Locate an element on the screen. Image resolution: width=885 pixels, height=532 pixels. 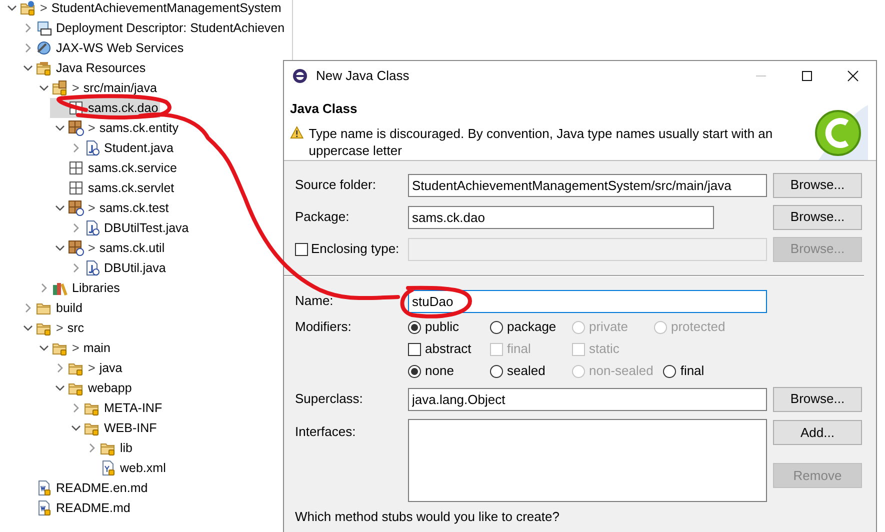
text-field: StudentAchievementManagementSystem/src/main/java is located at coordinates (587, 185).